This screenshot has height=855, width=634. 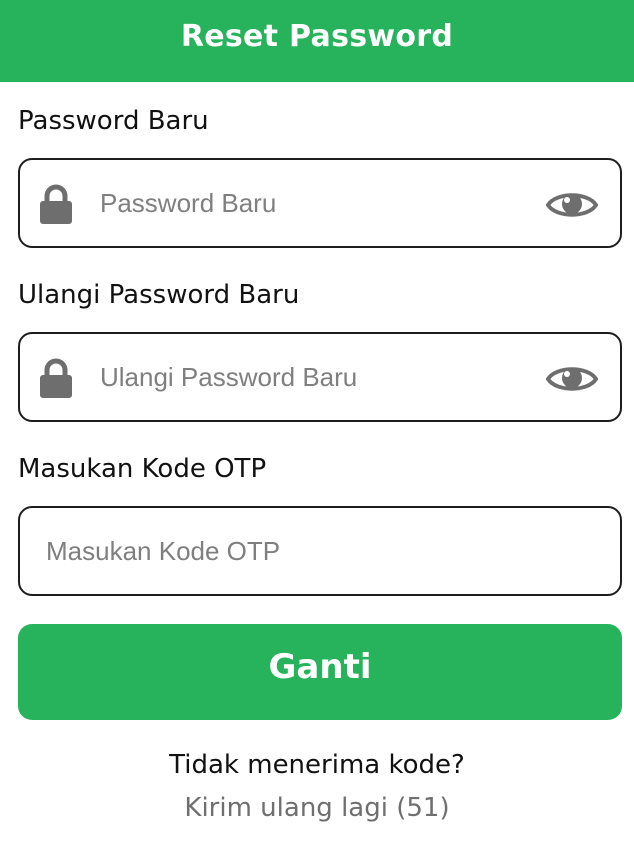 What do you see at coordinates (317, 36) in the screenshot?
I see `page-title: Reset Password` at bounding box center [317, 36].